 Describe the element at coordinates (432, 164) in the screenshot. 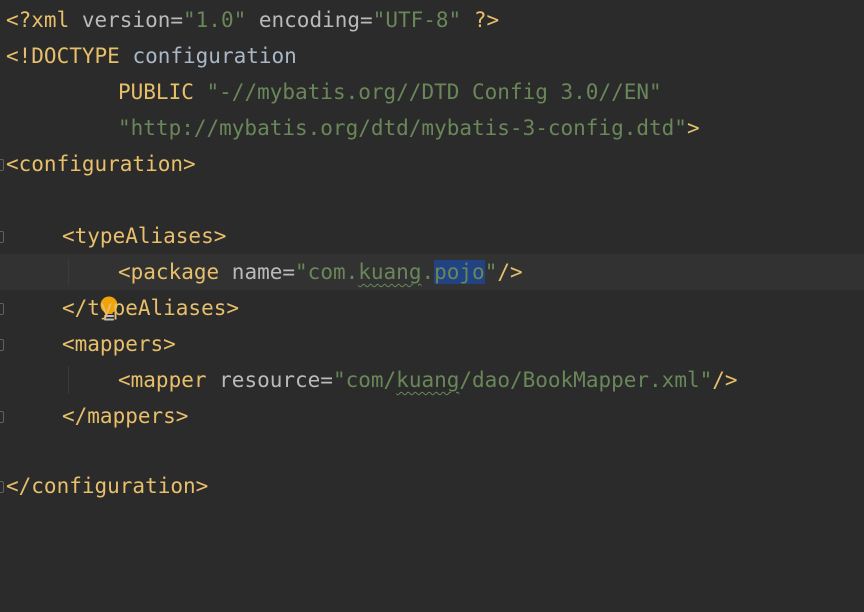

I see `code-line-5: <configuration>` at that location.